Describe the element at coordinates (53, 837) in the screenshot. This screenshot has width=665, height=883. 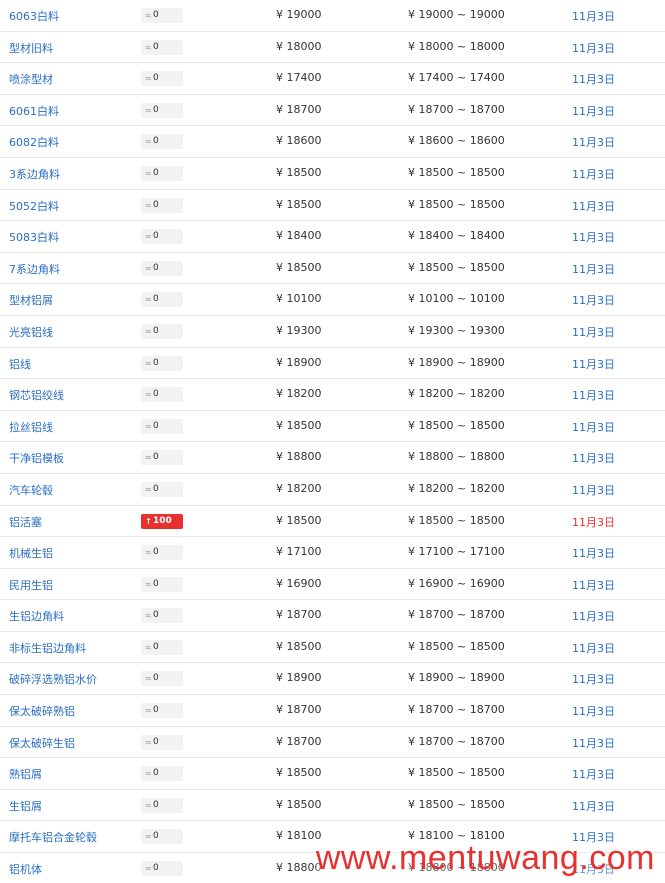
I see `material-name-link: 摩托车铝合金轮毂` at that location.